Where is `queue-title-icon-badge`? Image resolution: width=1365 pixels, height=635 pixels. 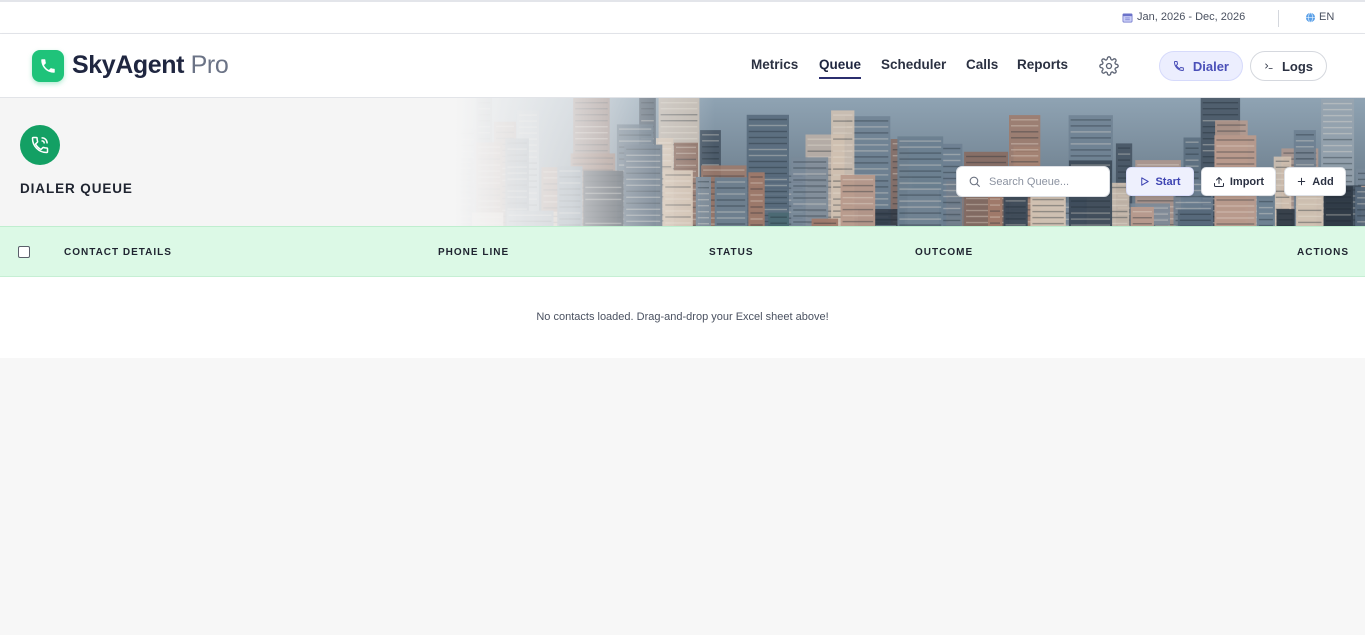
queue-title-icon-badge is located at coordinates (40, 145).